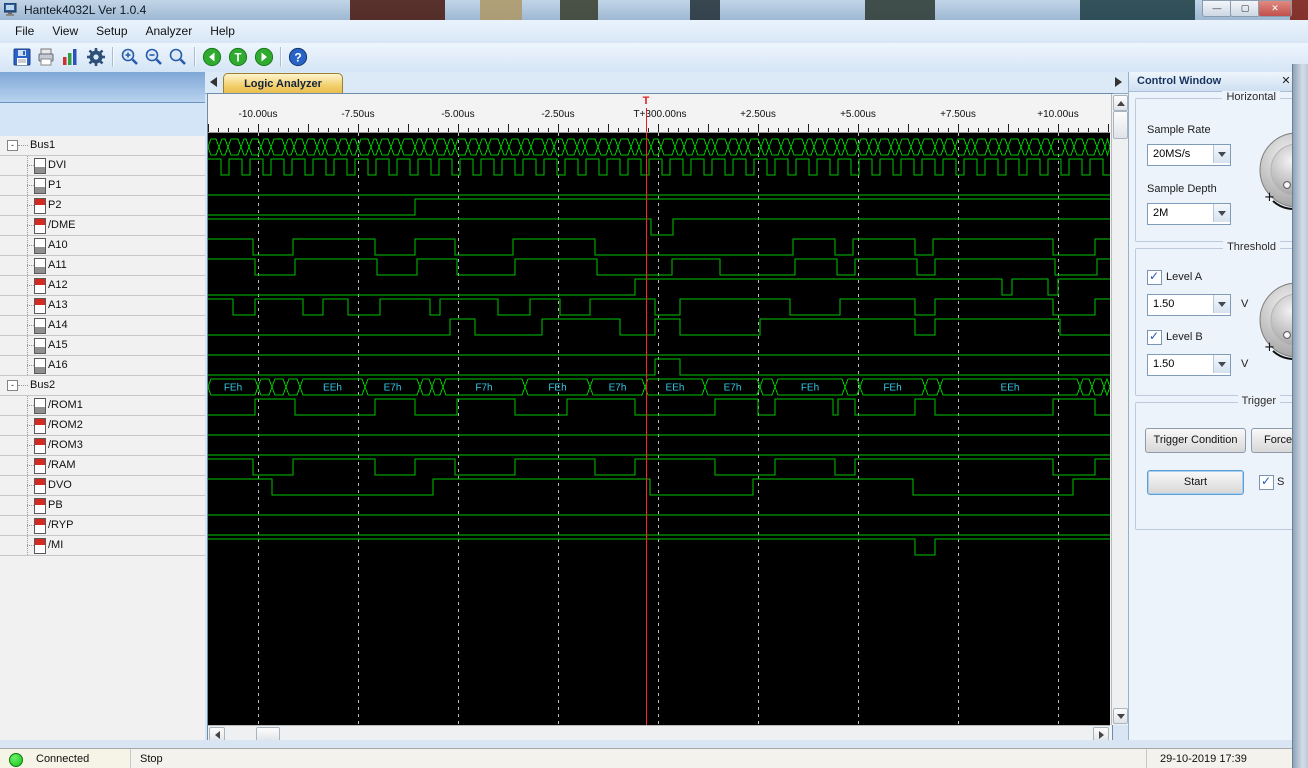 This screenshot has height=768, width=1308. What do you see at coordinates (1275, 8) in the screenshot?
I see `close-button: ✕` at bounding box center [1275, 8].